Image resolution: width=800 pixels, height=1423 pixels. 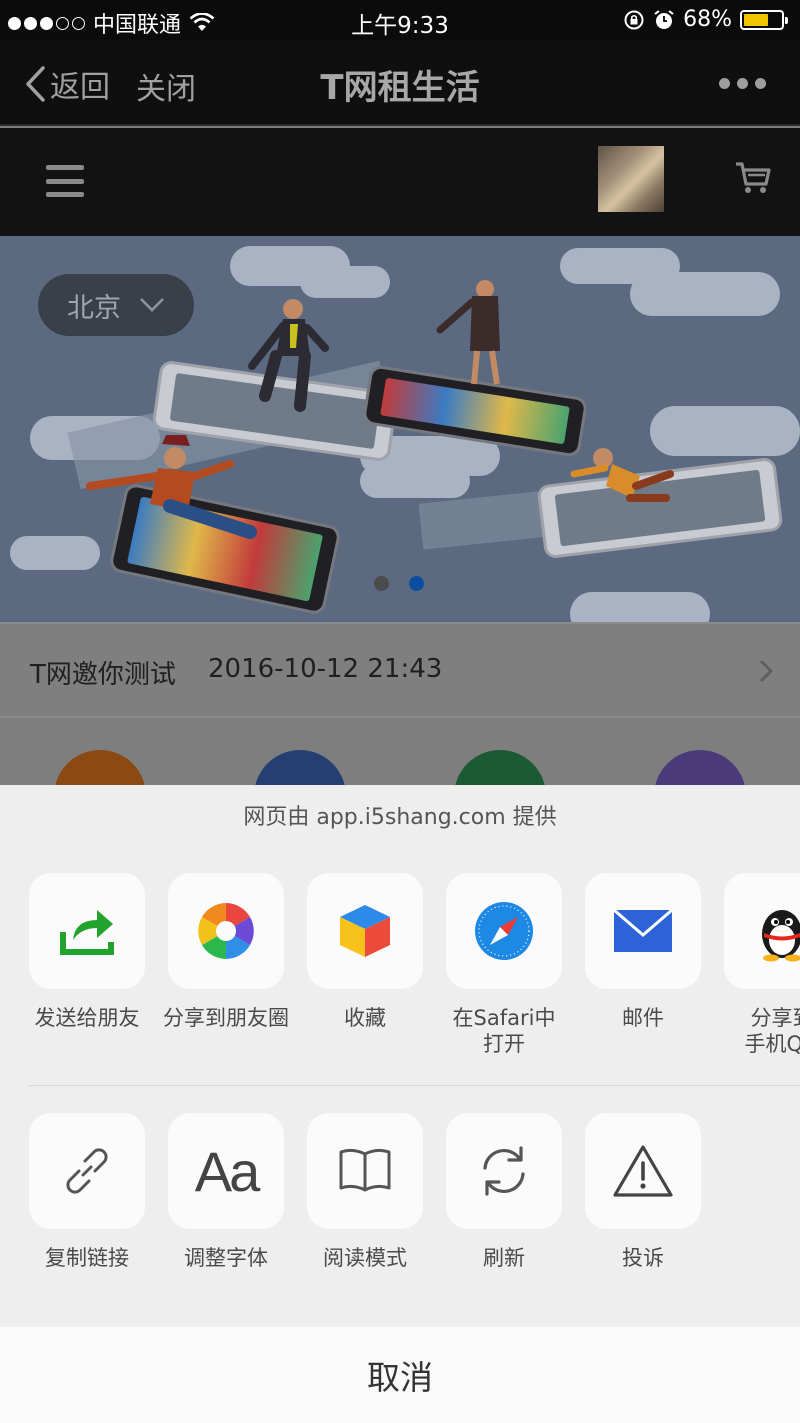 I want to click on report-button: 投诉, so click(x=643, y=1192).